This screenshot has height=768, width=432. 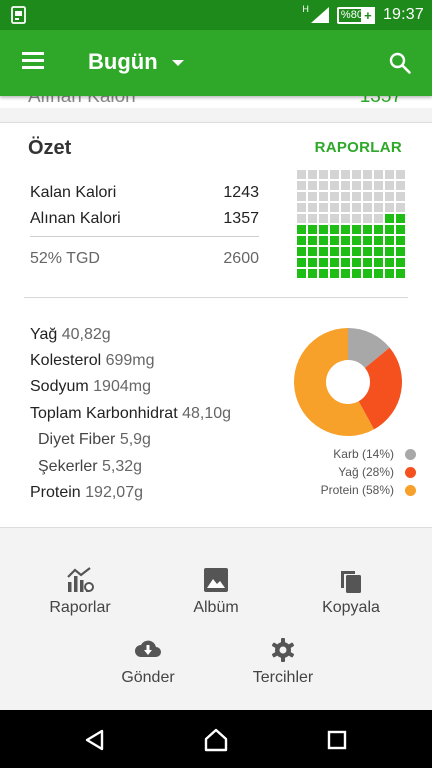 What do you see at coordinates (90, 467) in the screenshot?
I see `nutrient-sugars: Şekerler 5,32g` at bounding box center [90, 467].